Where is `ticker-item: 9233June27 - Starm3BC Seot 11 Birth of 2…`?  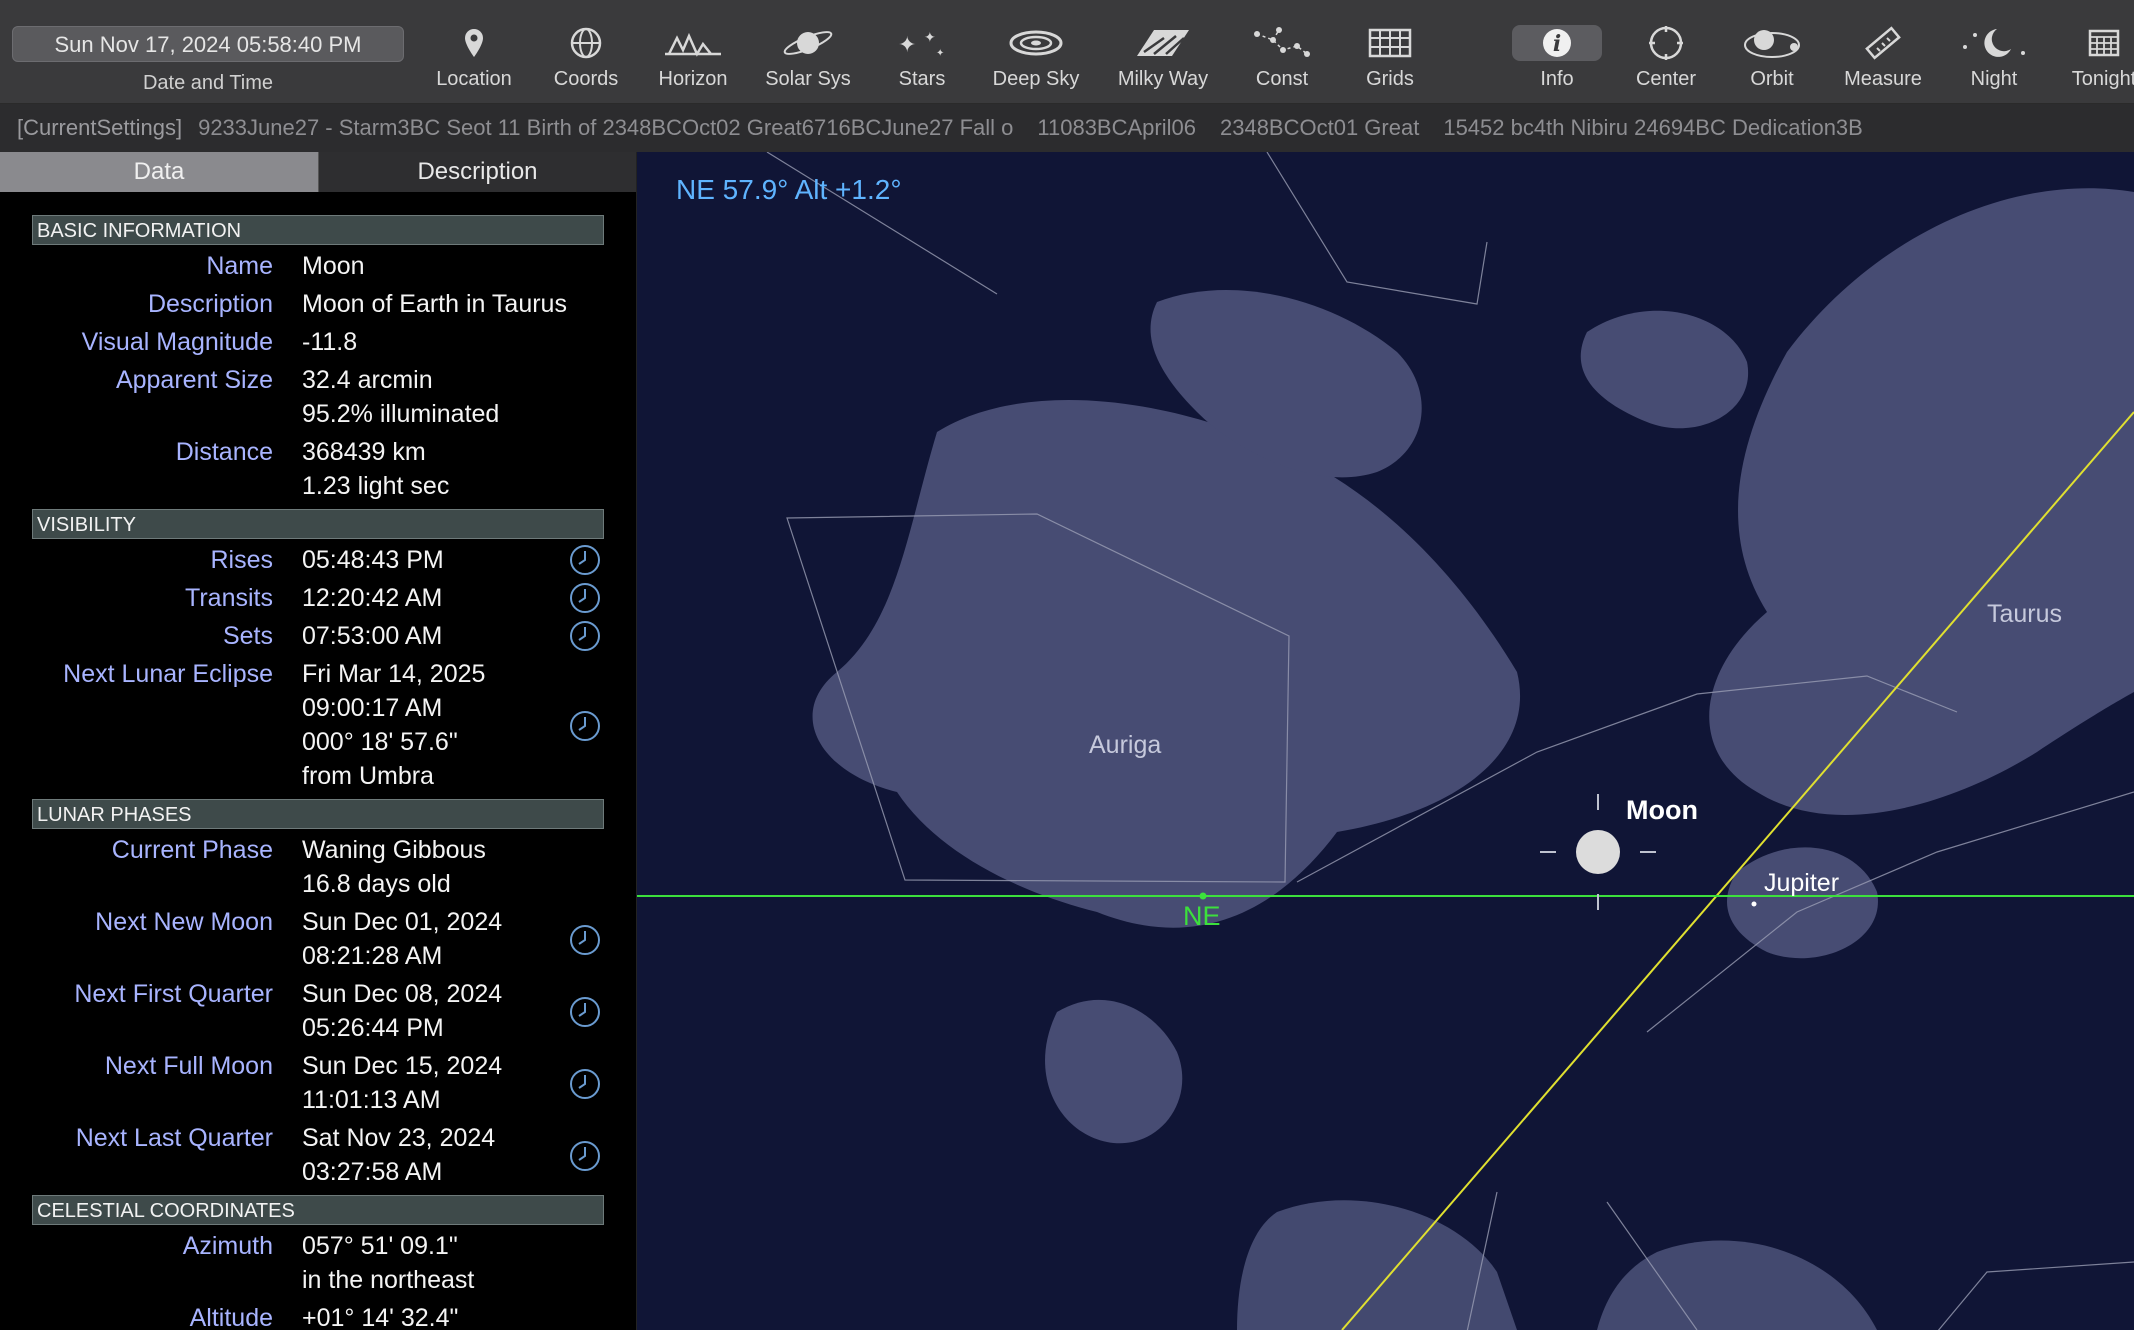
ticker-item: 9233June27 - Starm3BC Seot 11 Birth of 2… is located at coordinates (605, 127).